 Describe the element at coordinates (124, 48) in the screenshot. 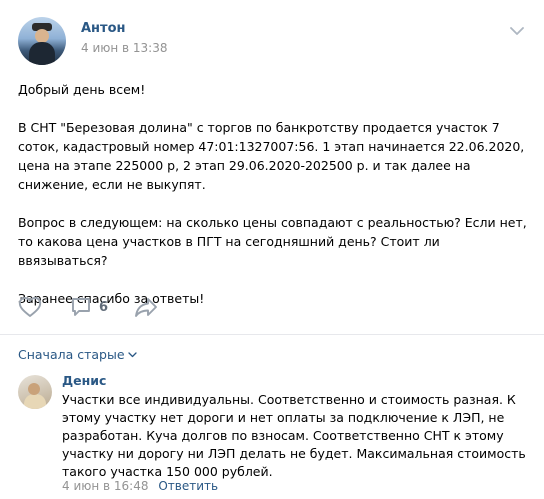

I see `post-date: 4 июн в 13:38` at that location.